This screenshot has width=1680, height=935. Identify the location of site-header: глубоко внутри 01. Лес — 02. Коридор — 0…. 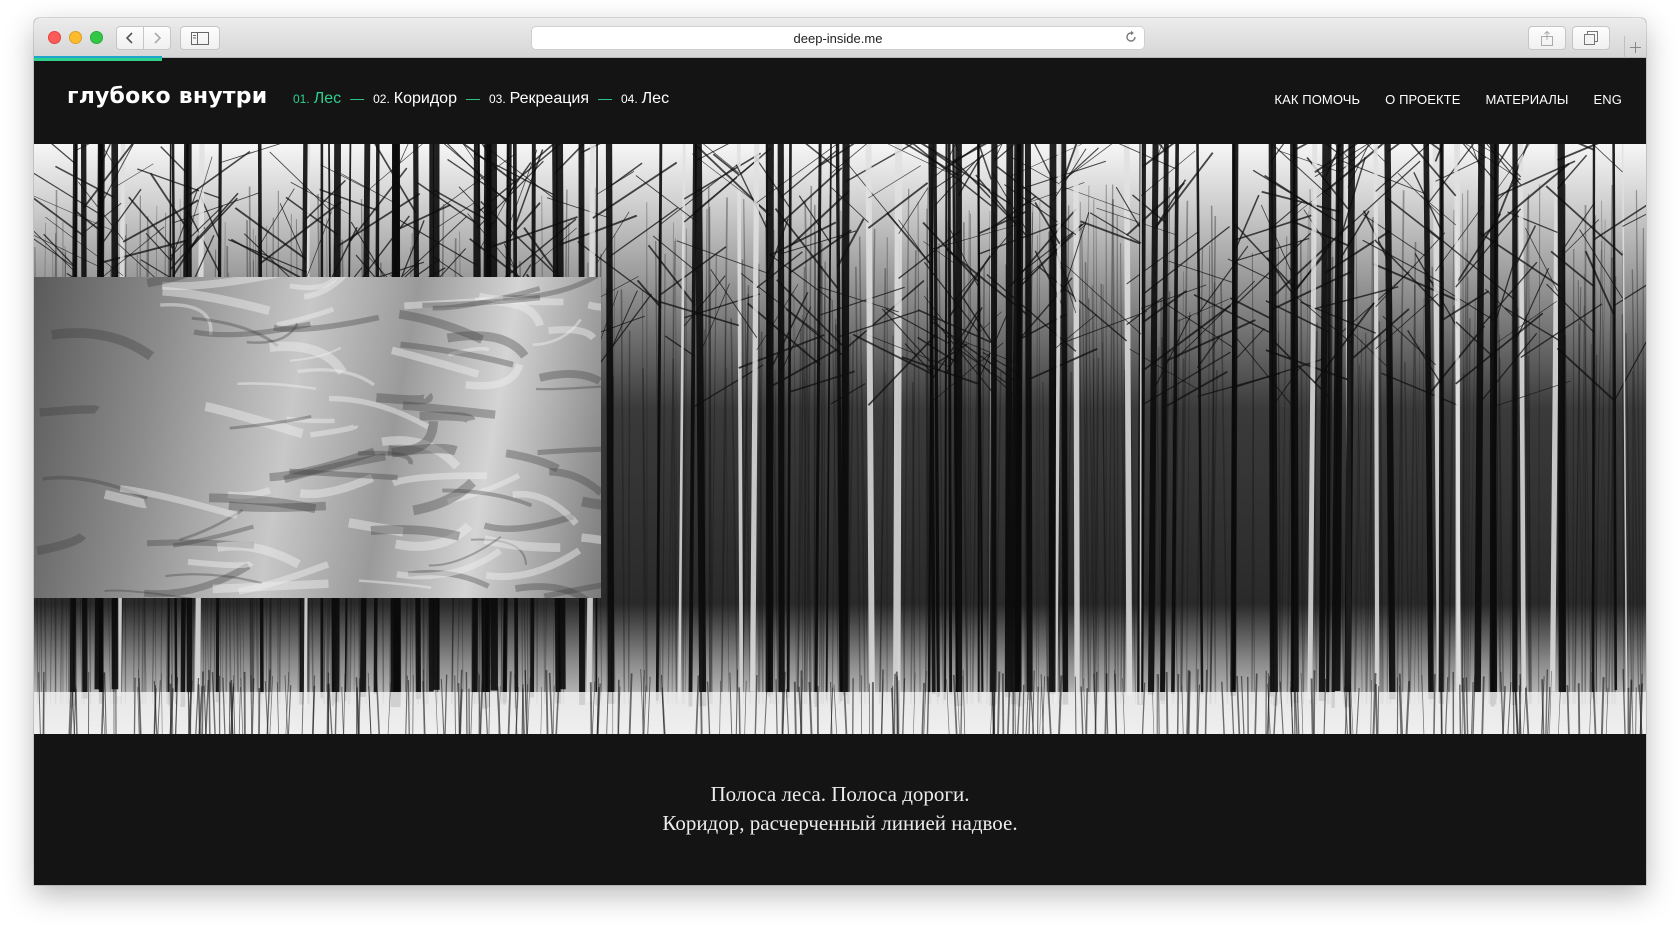
(840, 101).